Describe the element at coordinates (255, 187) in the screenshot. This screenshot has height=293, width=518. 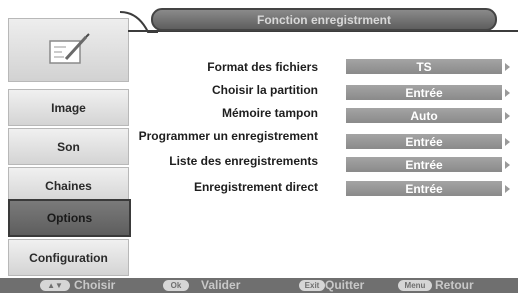
I see `setting-label-direct: Enregistrement direct` at that location.